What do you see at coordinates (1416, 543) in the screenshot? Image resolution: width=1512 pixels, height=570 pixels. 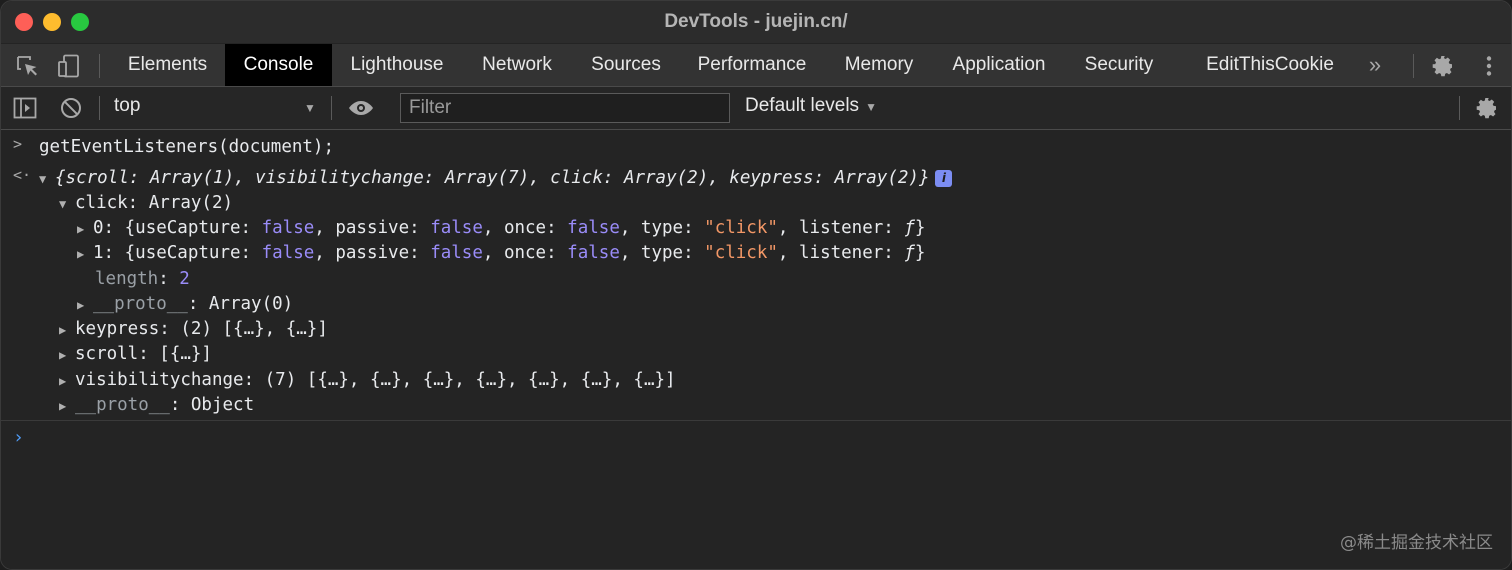 I see `watermark: @稀土掘金技术社区` at bounding box center [1416, 543].